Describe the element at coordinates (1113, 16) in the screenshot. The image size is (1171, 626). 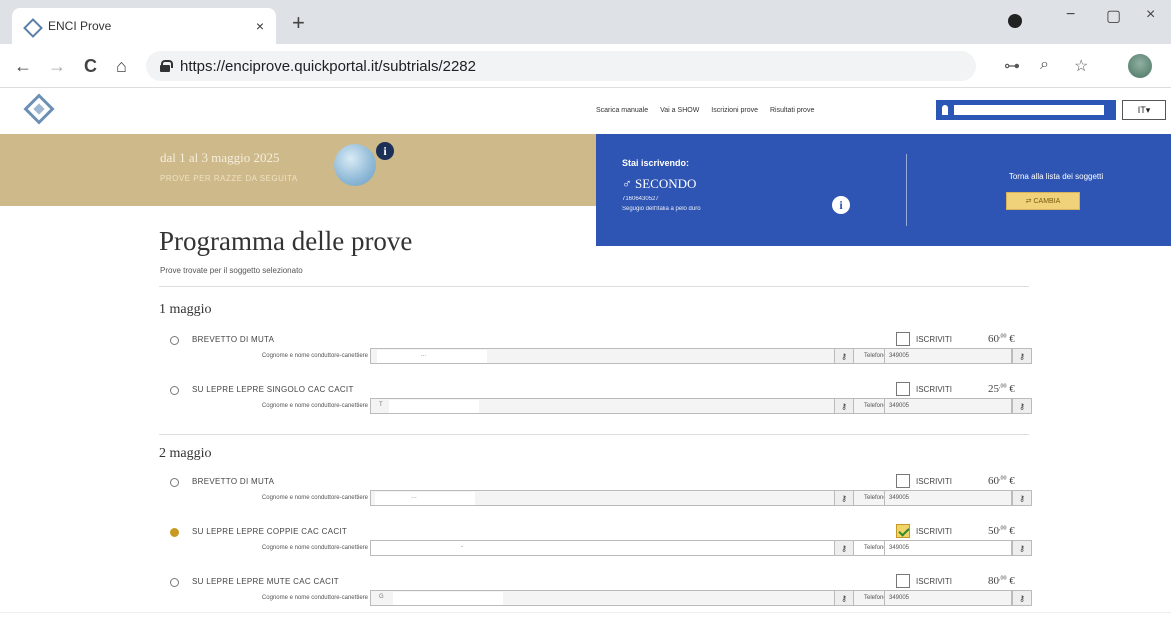
I see `maximize-icon: ▢` at that location.